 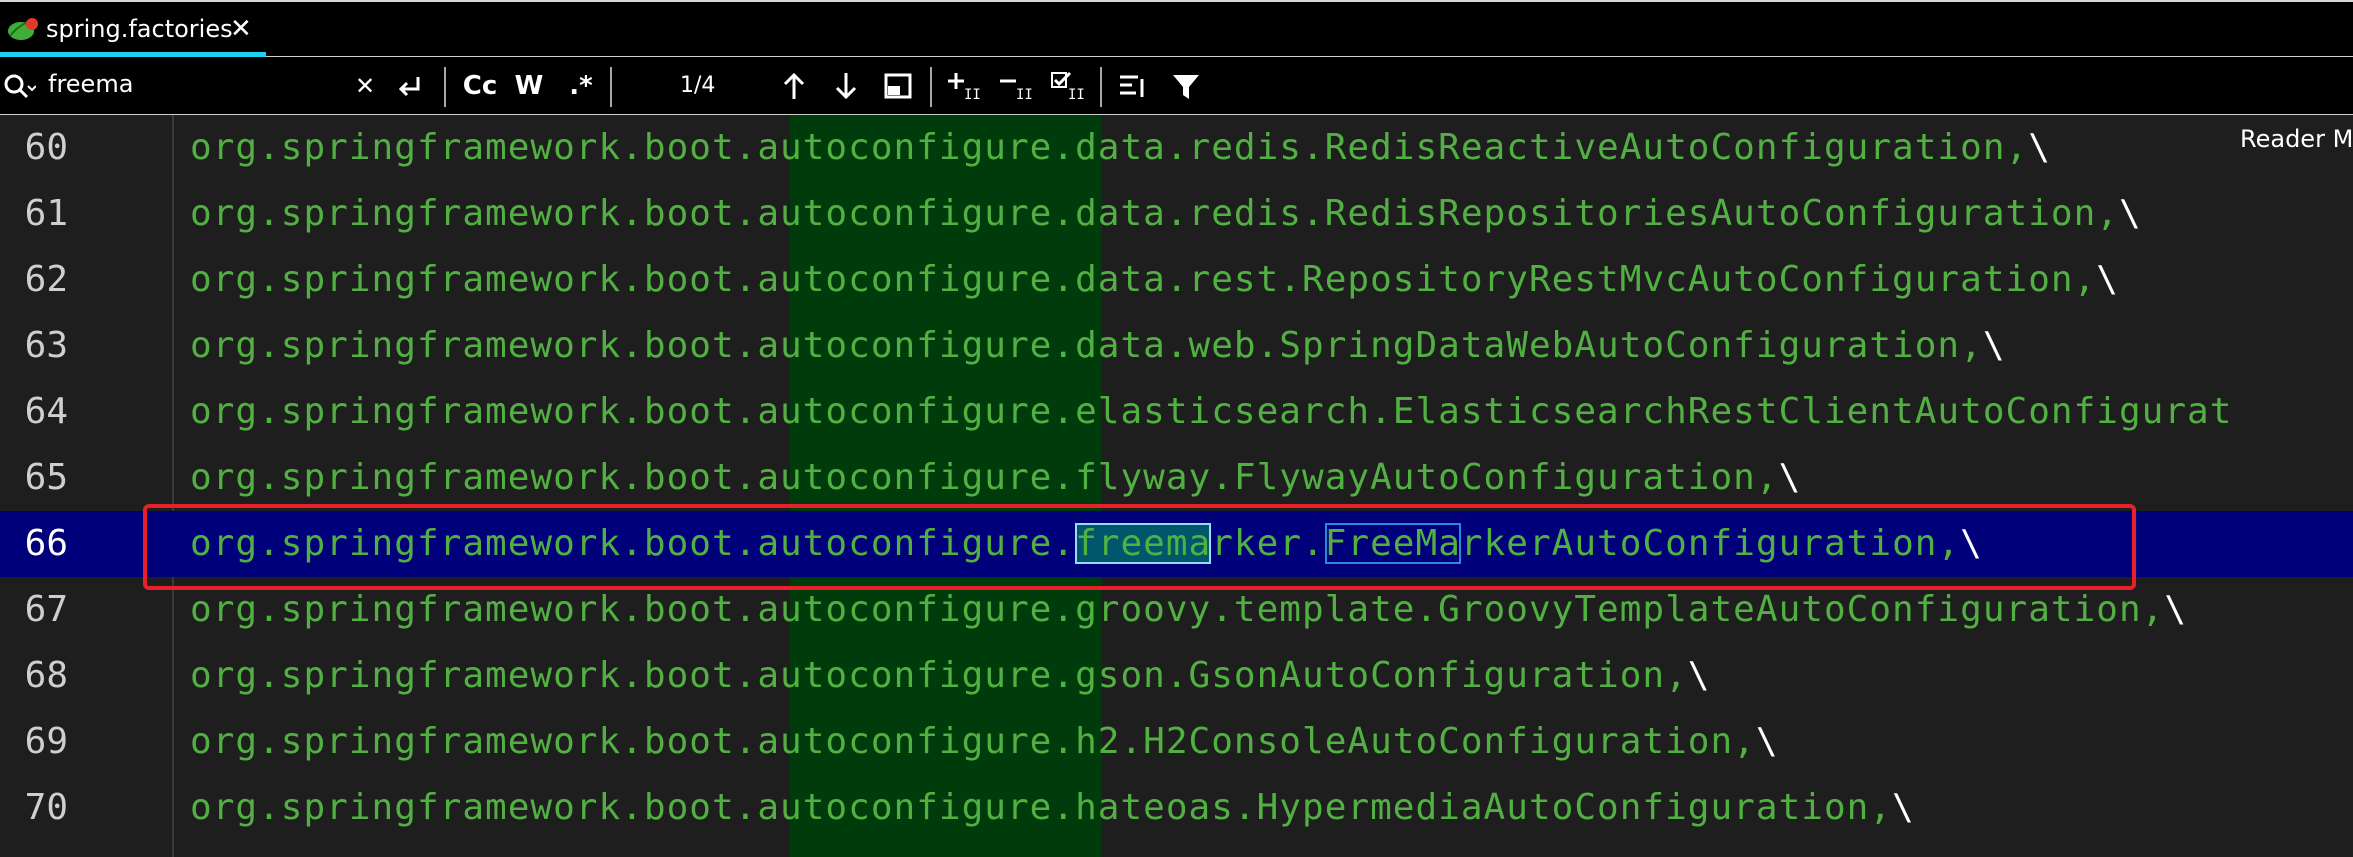 I want to click on select-all-occurrences-icon, so click(x=898, y=86).